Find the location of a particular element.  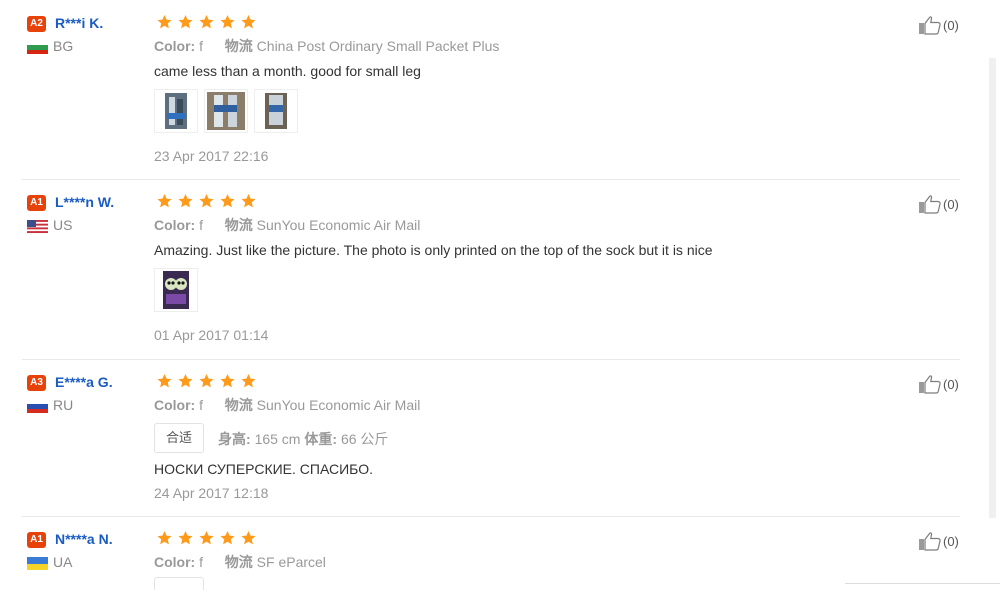

country-code: UA is located at coordinates (63, 562).